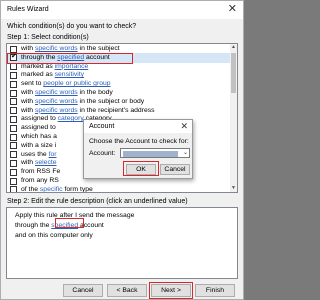  What do you see at coordinates (71, 118) in the screenshot?
I see `condition-link: category` at bounding box center [71, 118].